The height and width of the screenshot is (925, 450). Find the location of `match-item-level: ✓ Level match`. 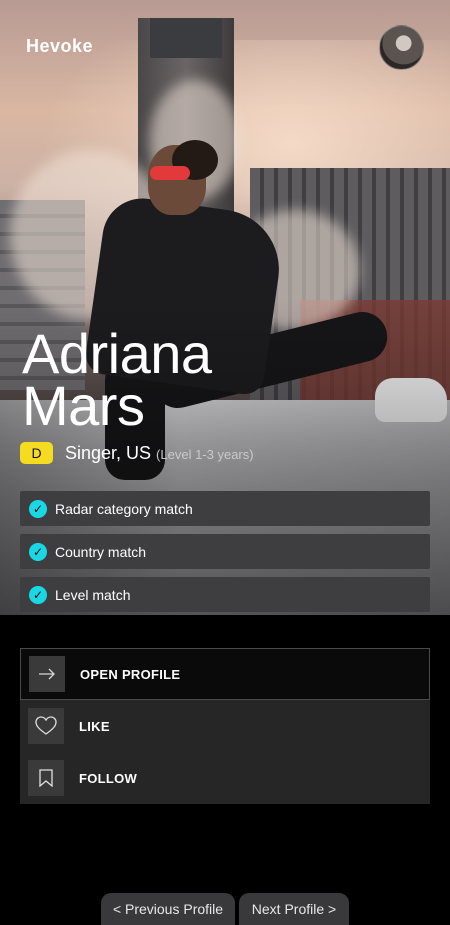

match-item-level: ✓ Level match is located at coordinates (225, 594).